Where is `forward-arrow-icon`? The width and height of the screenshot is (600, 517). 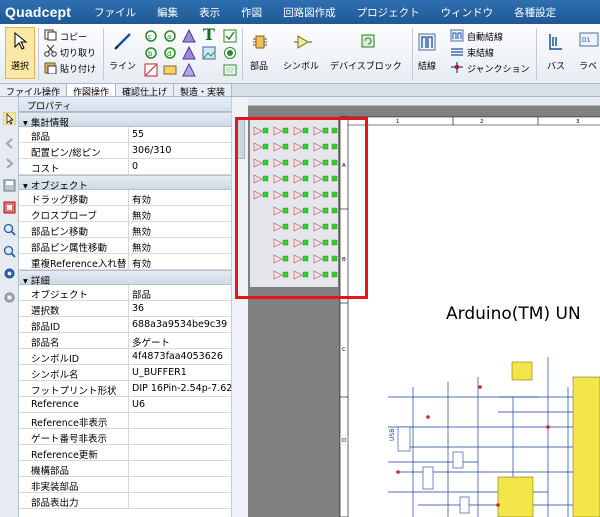 forward-arrow-icon is located at coordinates (9, 163).